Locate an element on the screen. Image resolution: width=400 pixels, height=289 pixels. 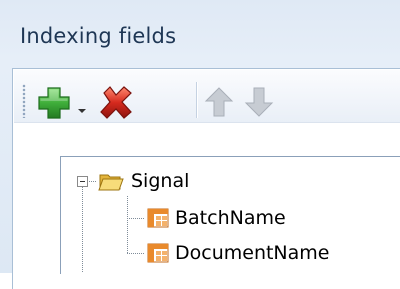
toolbar-separator is located at coordinates (197, 100).